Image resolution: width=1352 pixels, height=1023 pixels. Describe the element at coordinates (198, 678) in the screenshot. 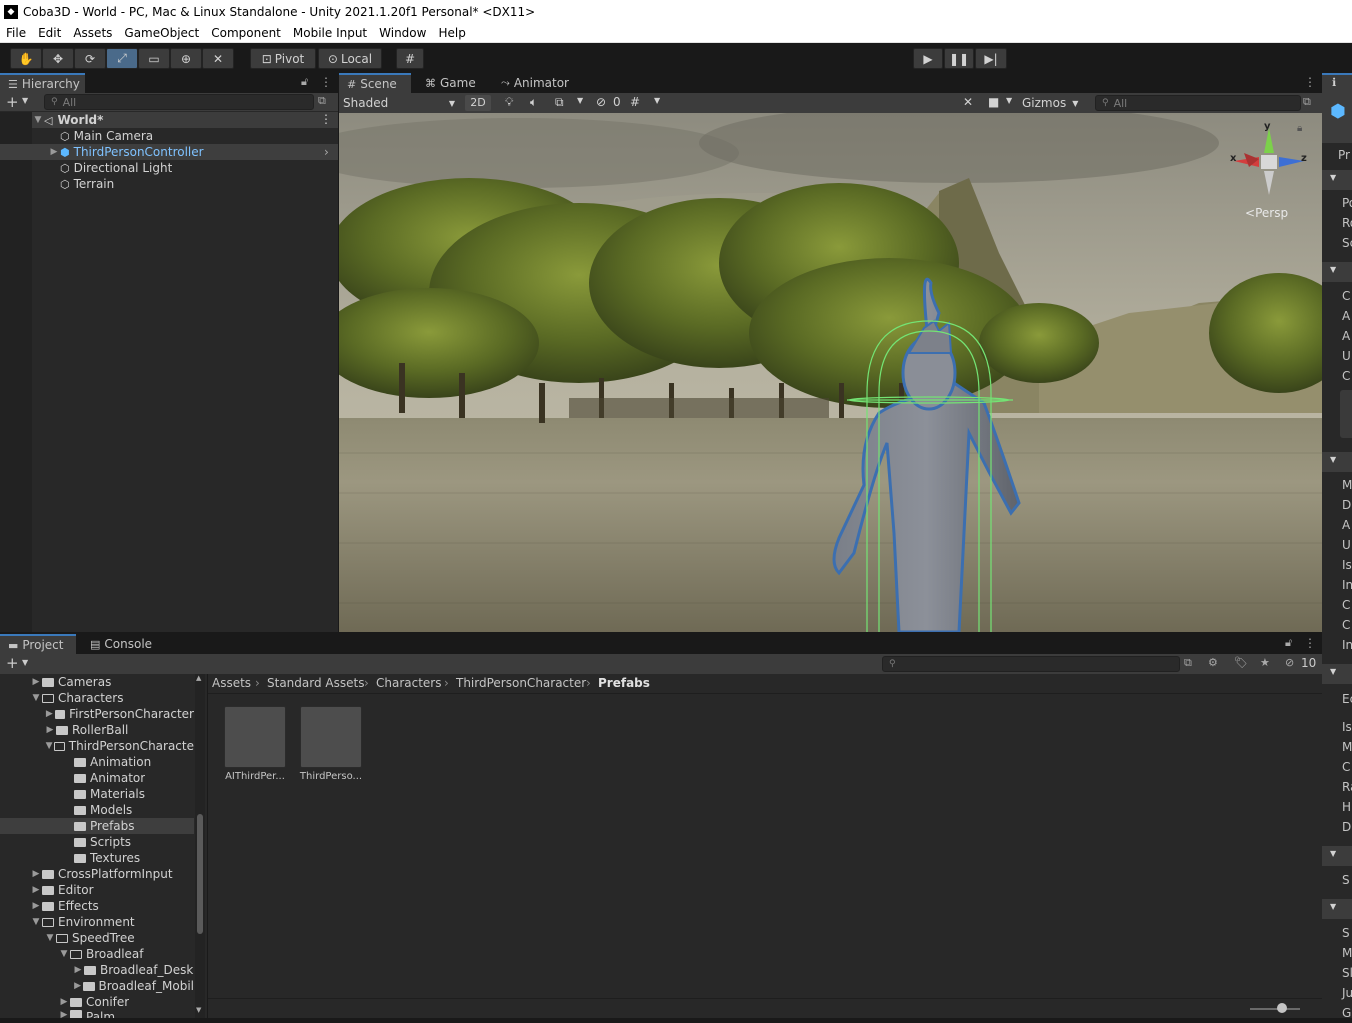

I see `scroll-up-icon: ▲` at that location.